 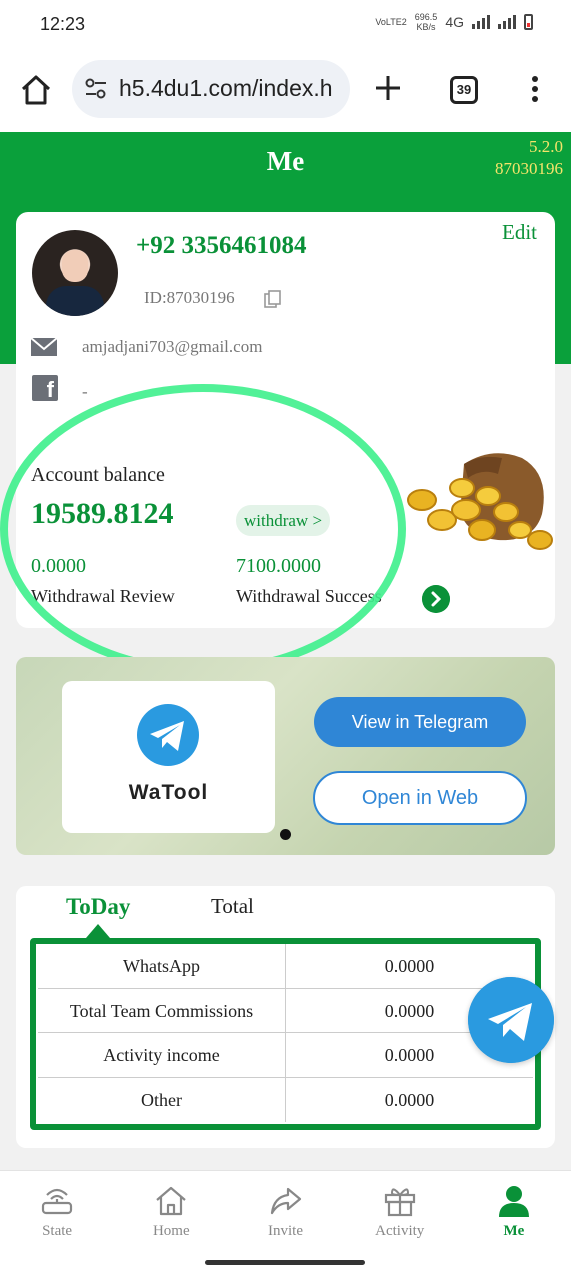 What do you see at coordinates (63, 24) in the screenshot?
I see `status-time: 12:23` at bounding box center [63, 24].